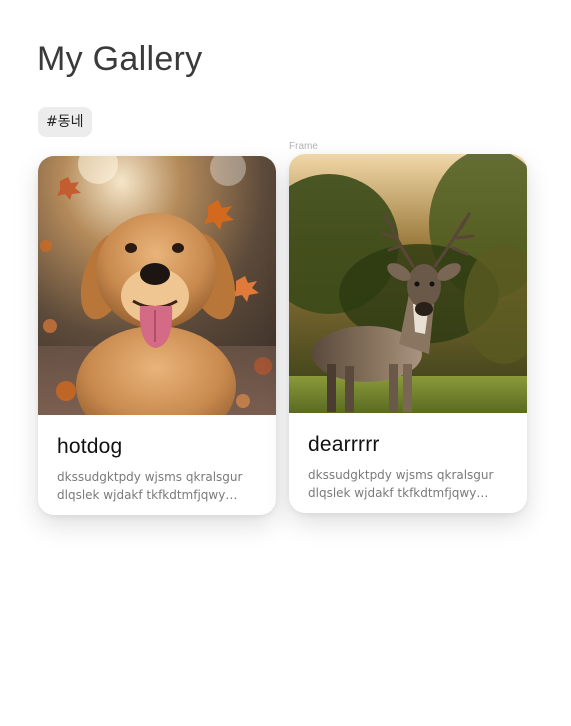  I want to click on deer-photo, so click(408, 283).